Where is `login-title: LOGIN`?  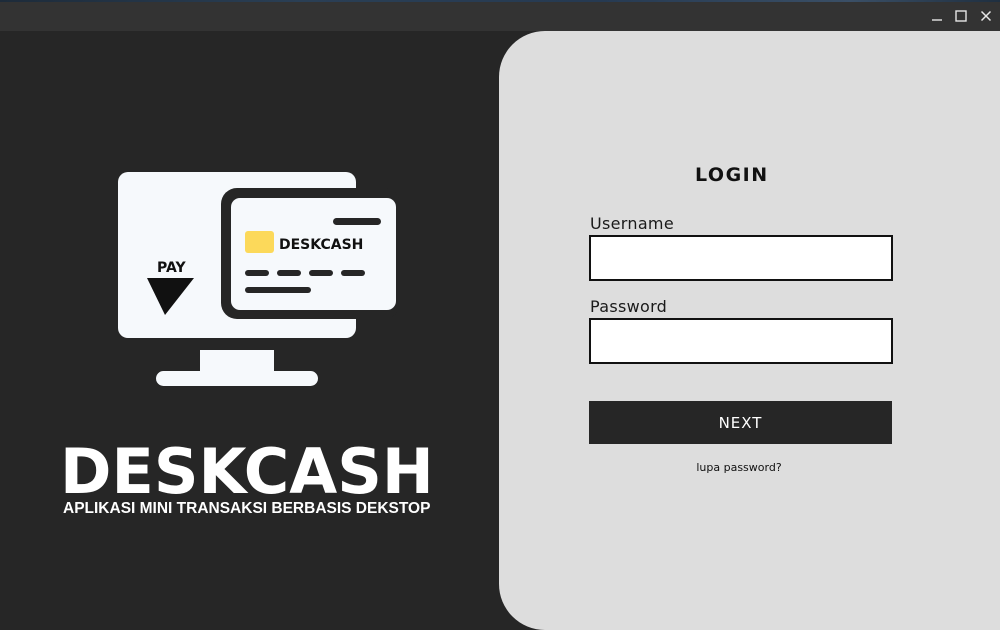
login-title: LOGIN is located at coordinates (732, 175).